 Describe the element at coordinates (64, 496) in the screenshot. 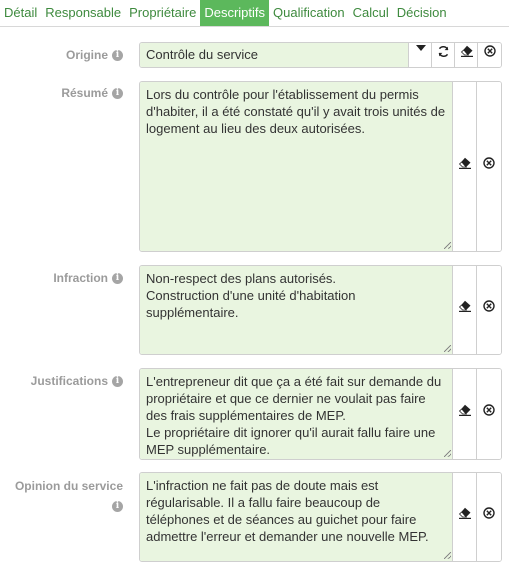

I see `opinion-label: Opinion du service i` at that location.